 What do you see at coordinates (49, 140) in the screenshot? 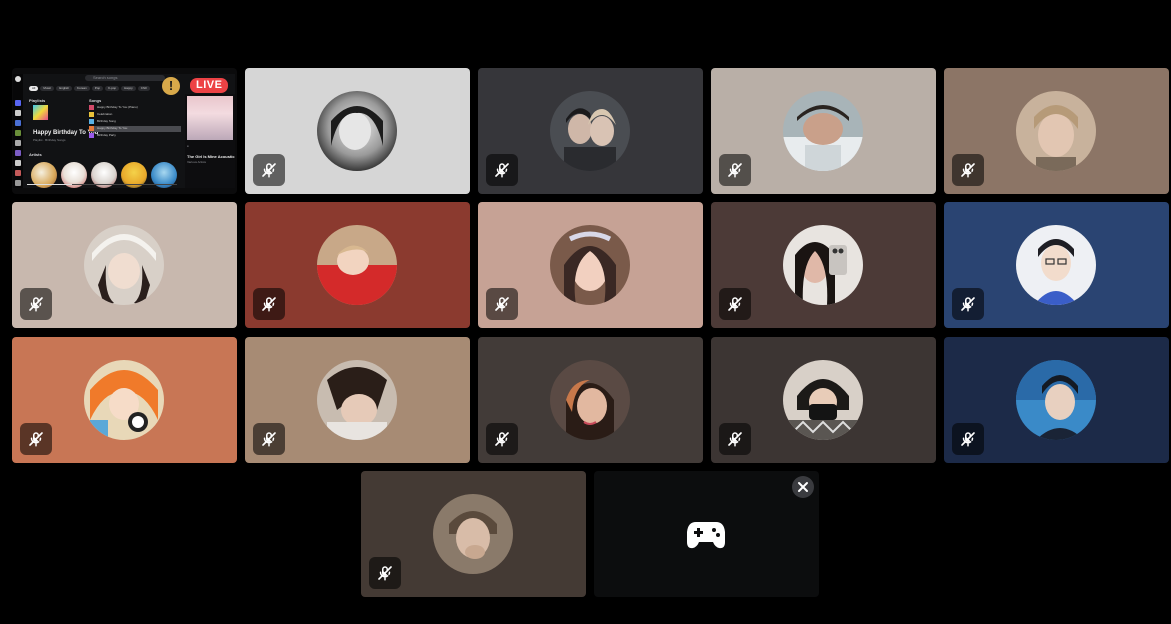
I see `featured-playlist-subtitle: Playlist · Birthday Songs` at bounding box center [49, 140].